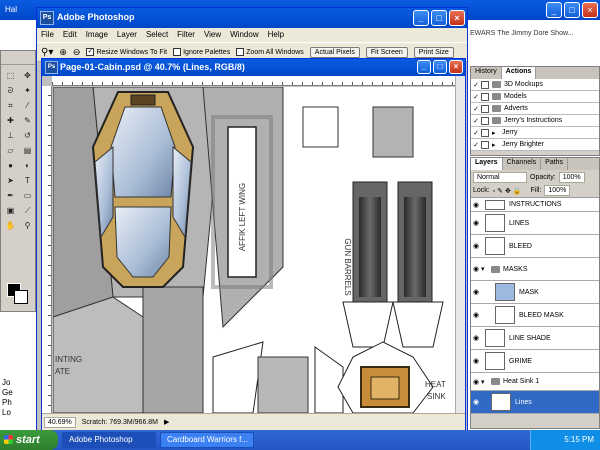  What do you see at coordinates (535, 402) in the screenshot?
I see `layer-row-selected: ◉ Lines` at bounding box center [535, 402].